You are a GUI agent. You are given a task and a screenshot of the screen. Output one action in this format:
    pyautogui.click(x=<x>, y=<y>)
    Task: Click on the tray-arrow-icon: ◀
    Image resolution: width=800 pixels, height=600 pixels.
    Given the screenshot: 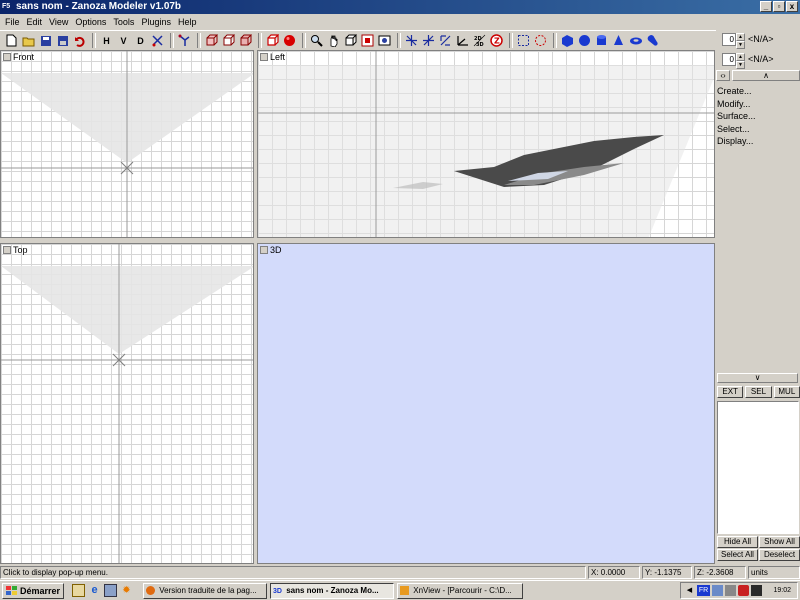 What is the action you would take?
    pyautogui.click(x=689, y=590)
    